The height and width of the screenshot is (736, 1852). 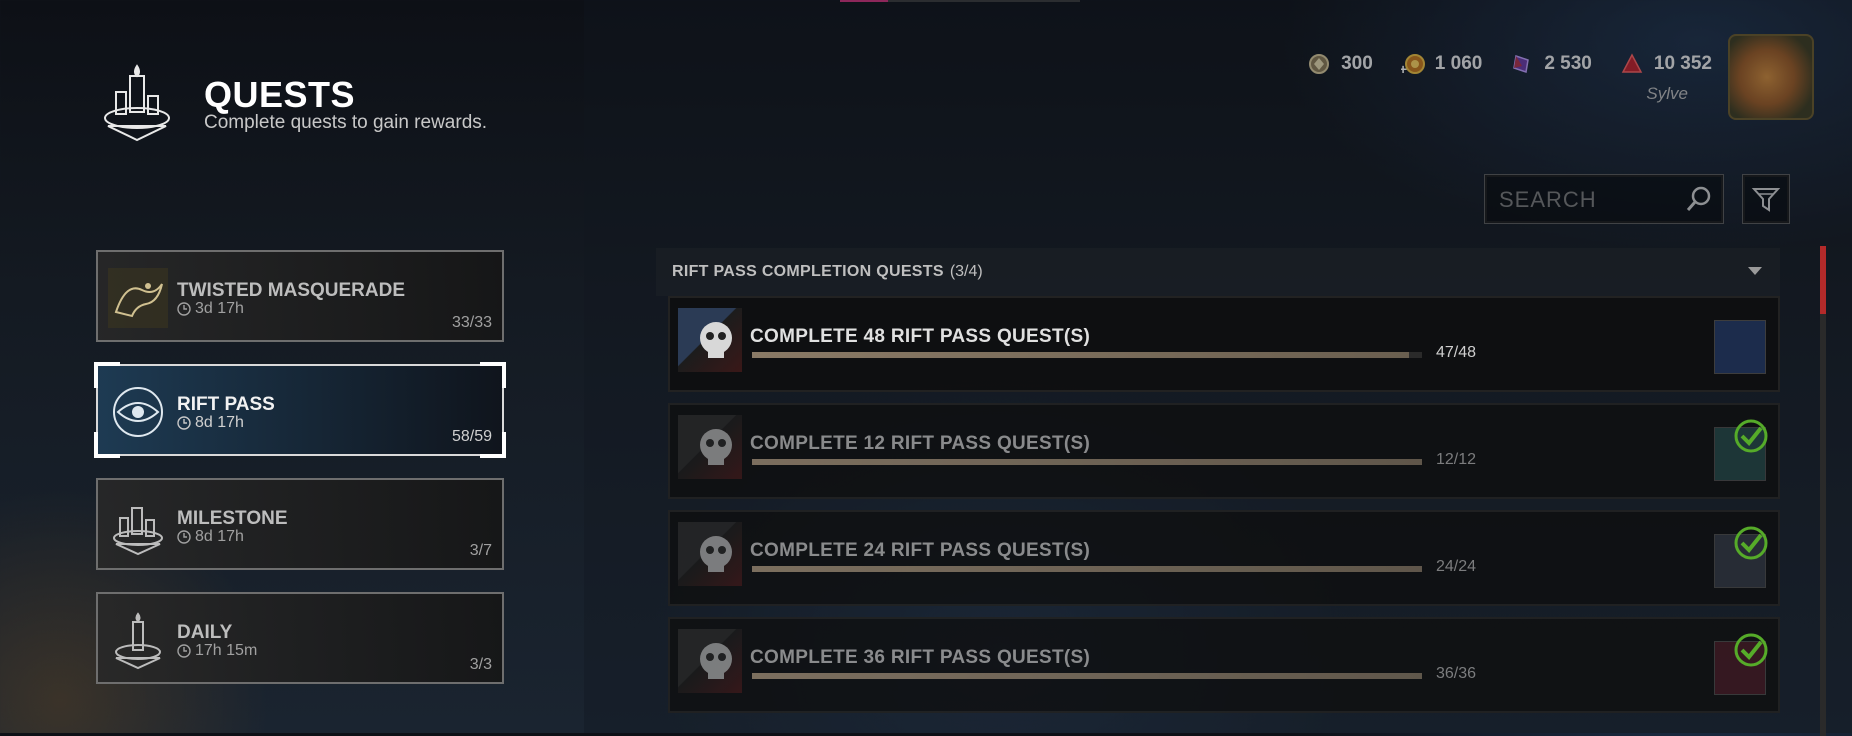 What do you see at coordinates (280, 94) in the screenshot?
I see `page-title: QUESTS` at bounding box center [280, 94].